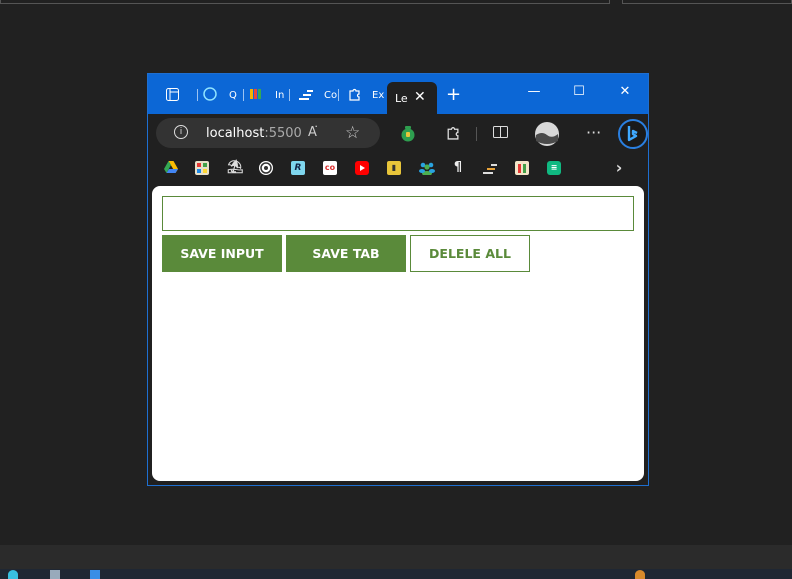 This screenshot has width=792, height=579. I want to click on bookmarks-bar: ⛱ R co ▮ ¶ ≡ ›, so click(398, 169).